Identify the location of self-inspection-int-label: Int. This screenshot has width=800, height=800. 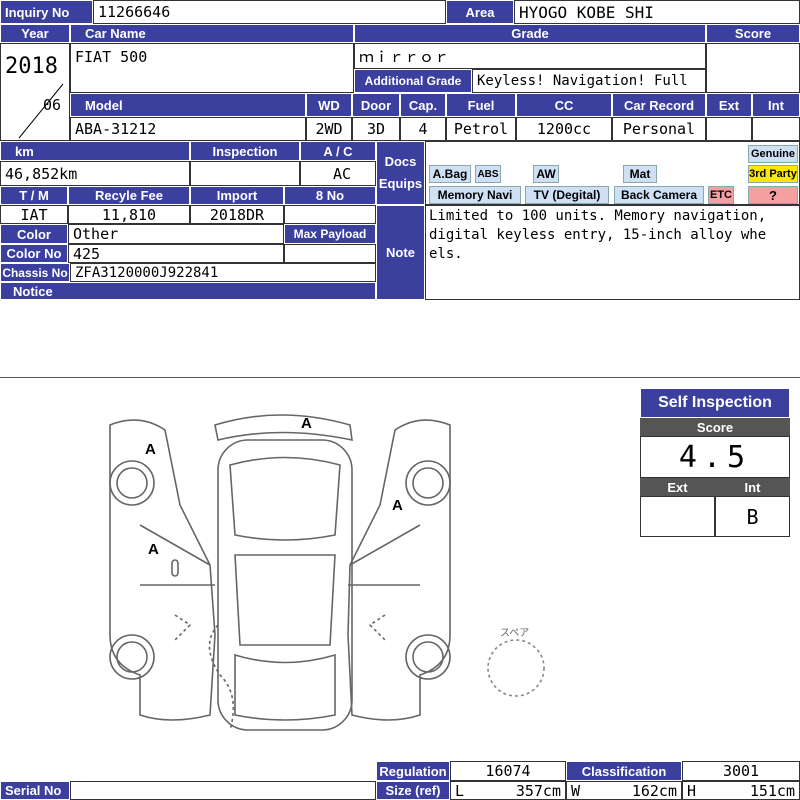
(752, 487).